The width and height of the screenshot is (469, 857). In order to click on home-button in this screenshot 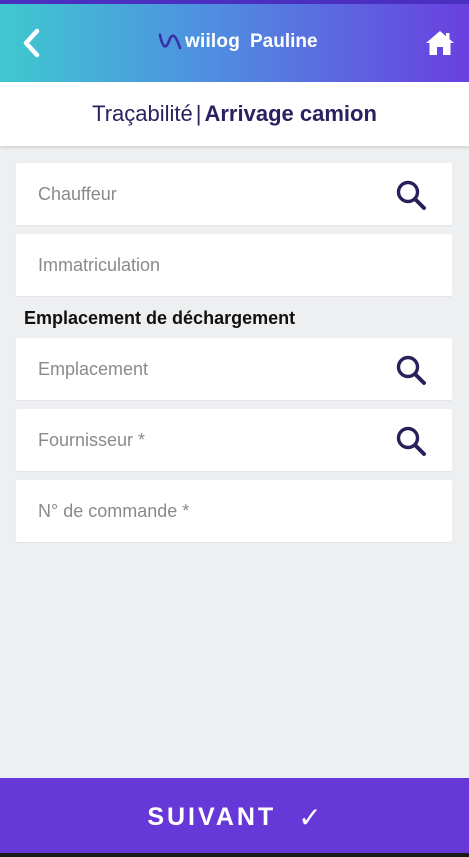, I will do `click(440, 43)`.